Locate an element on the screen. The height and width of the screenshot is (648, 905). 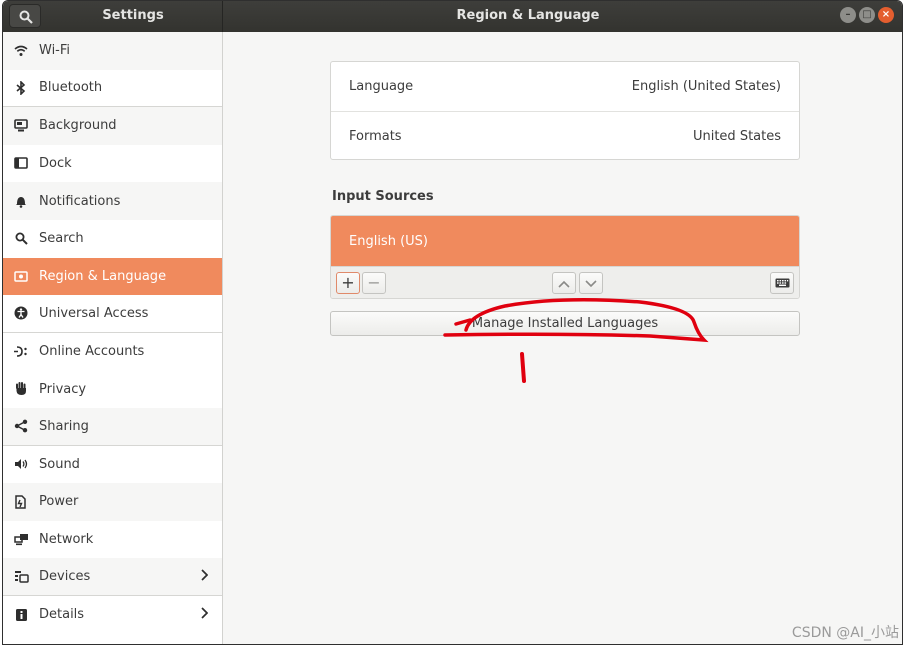
sidebar-item-sharing: Sharing is located at coordinates (112, 426).